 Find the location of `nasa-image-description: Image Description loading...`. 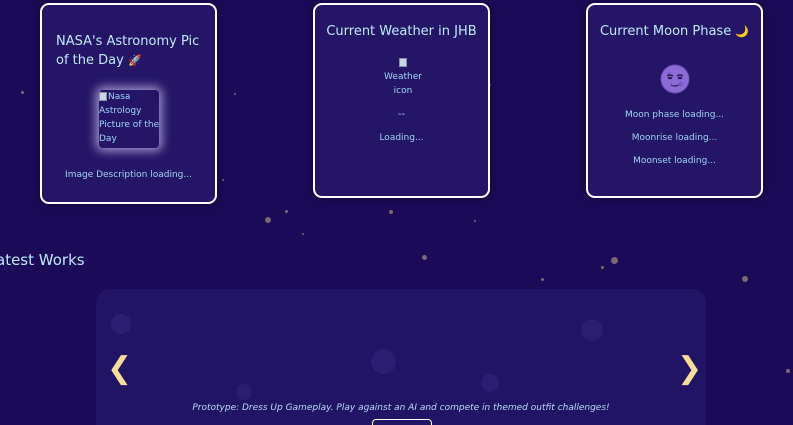

nasa-image-description: Image Description loading... is located at coordinates (128, 175).